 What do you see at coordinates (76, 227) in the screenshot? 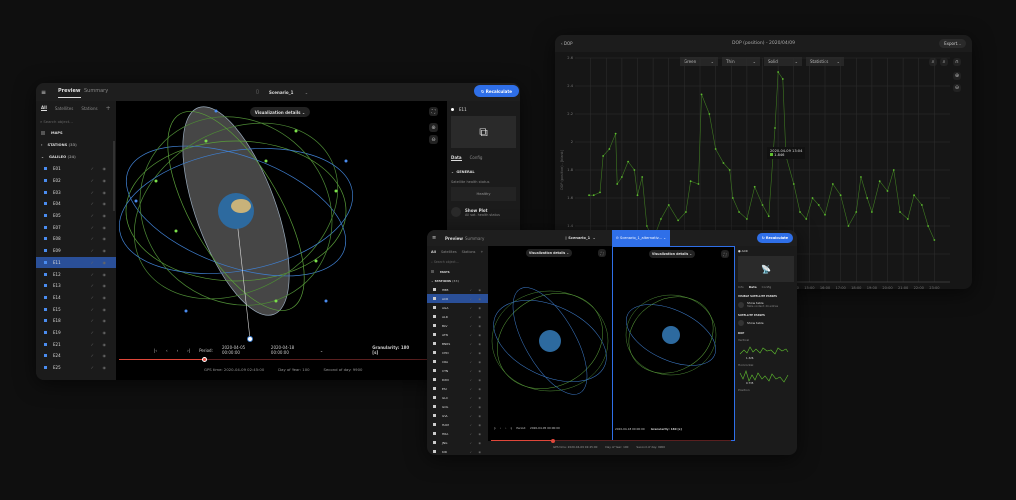
I see `list-item: E07 ✓ ◉` at bounding box center [76, 227].